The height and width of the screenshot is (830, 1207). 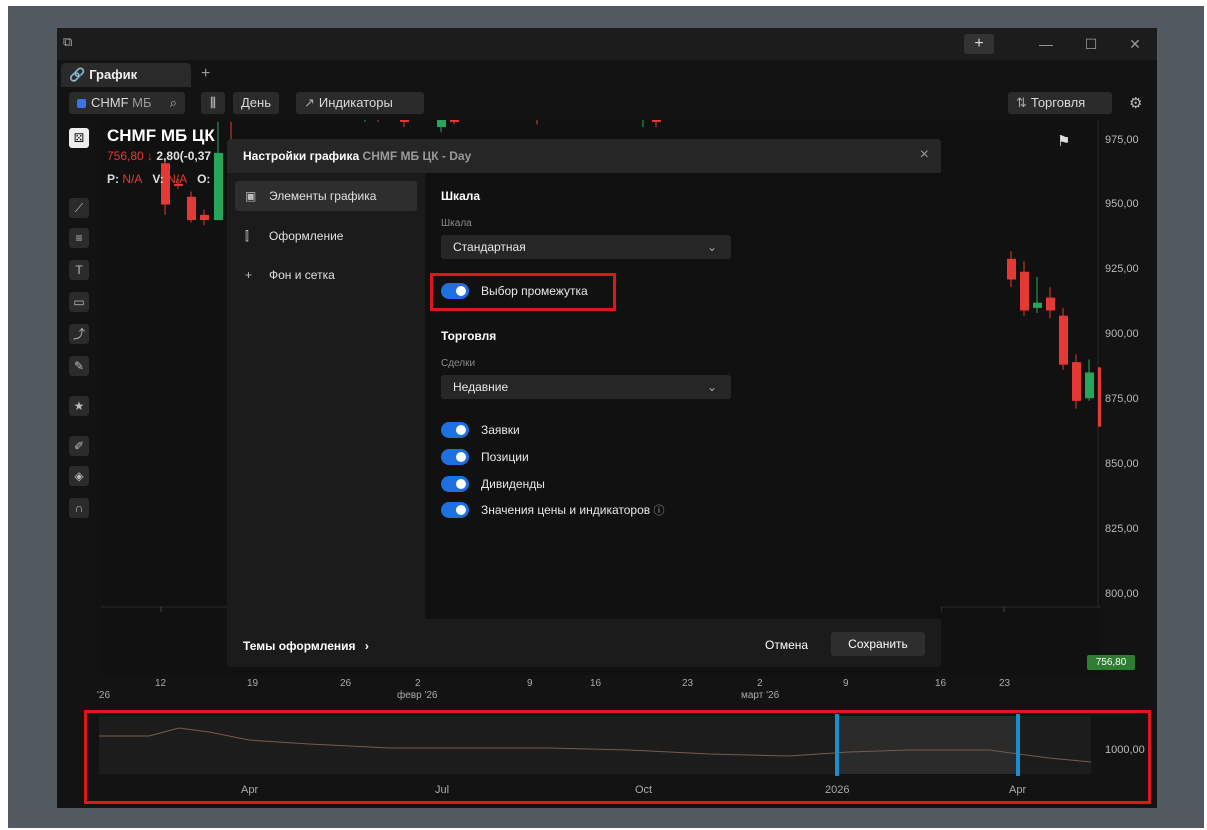 What do you see at coordinates (455, 510) in the screenshot?
I see `price-values-toggle` at bounding box center [455, 510].